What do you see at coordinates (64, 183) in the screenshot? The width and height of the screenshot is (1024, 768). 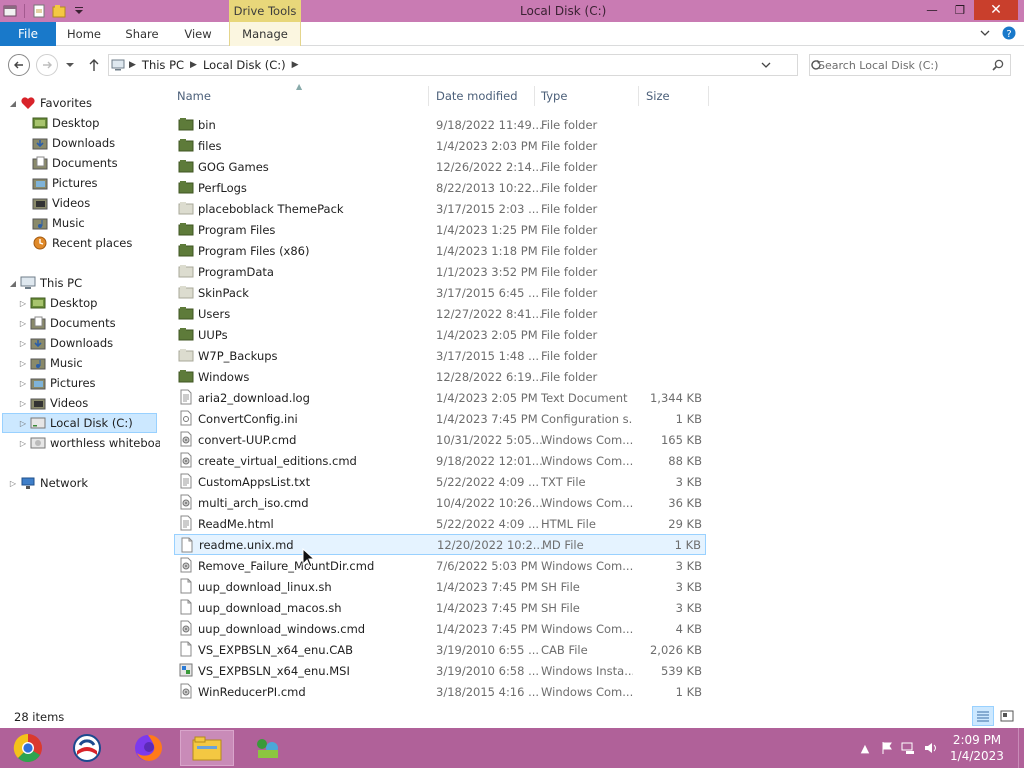 I see `nav-fav-pictures: Pictures` at bounding box center [64, 183].